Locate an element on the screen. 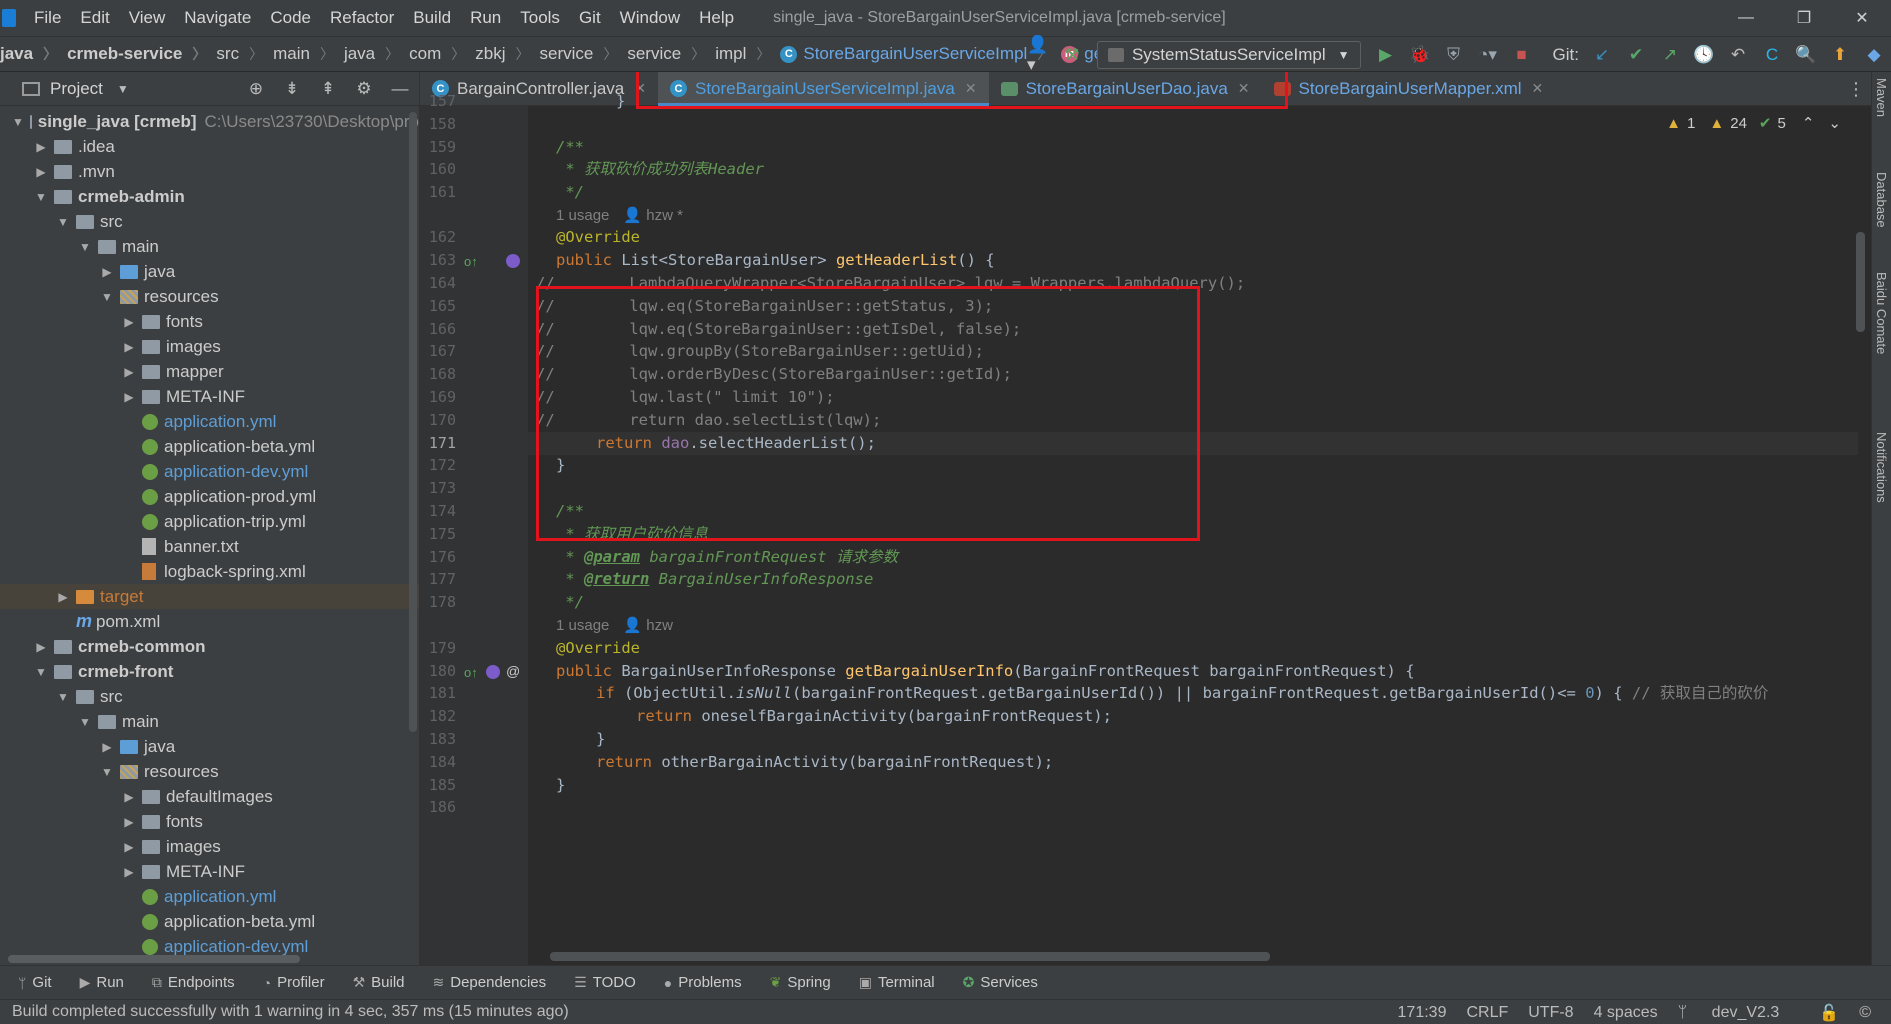 Image resolution: width=1891 pixels, height=1024 pixels. tool-notifications: Notifications is located at coordinates (1881, 467).